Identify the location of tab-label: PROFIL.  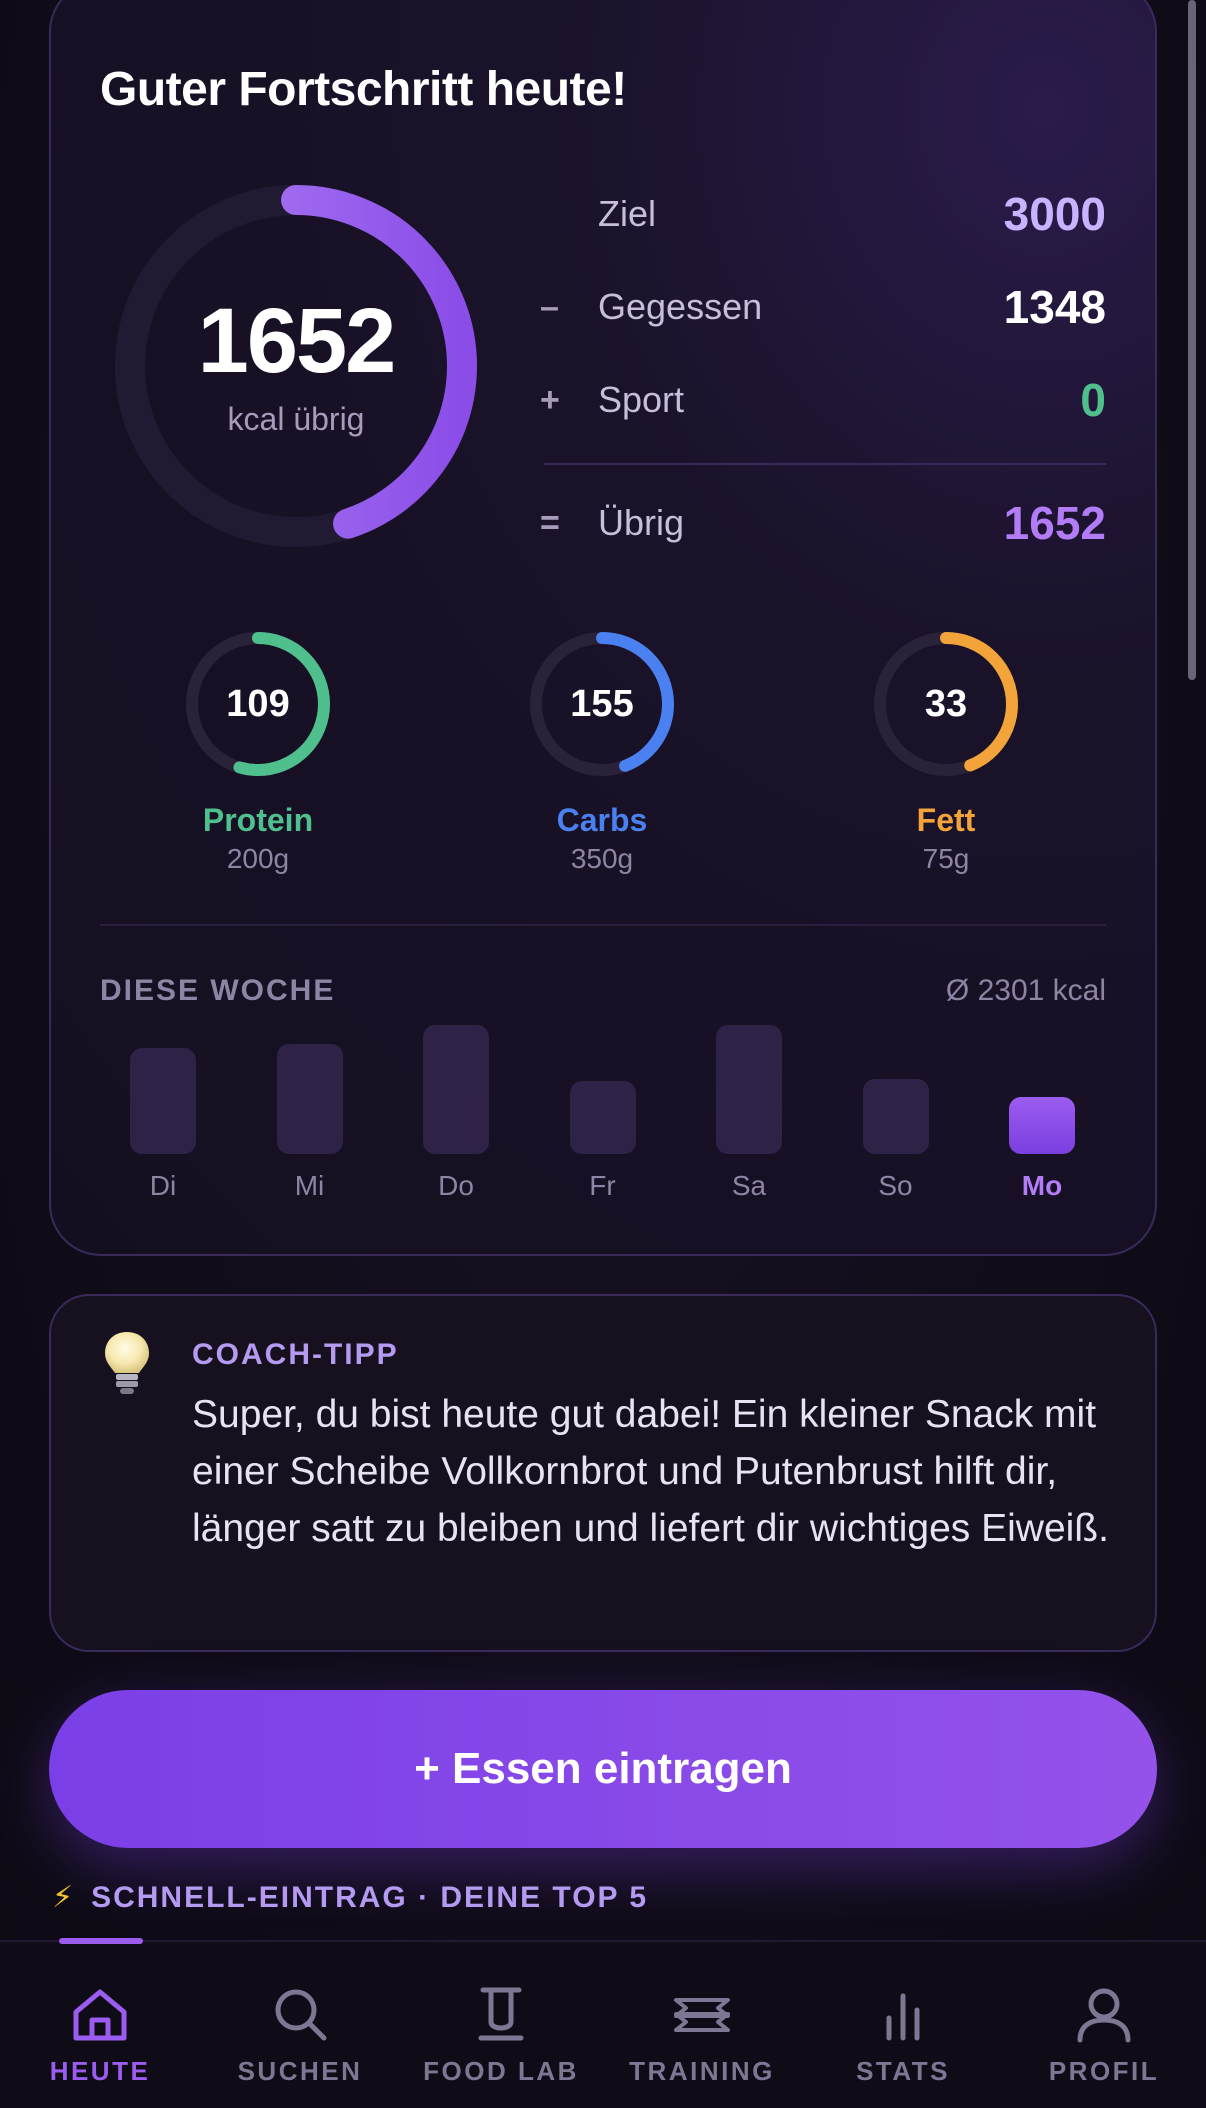
(1104, 2071).